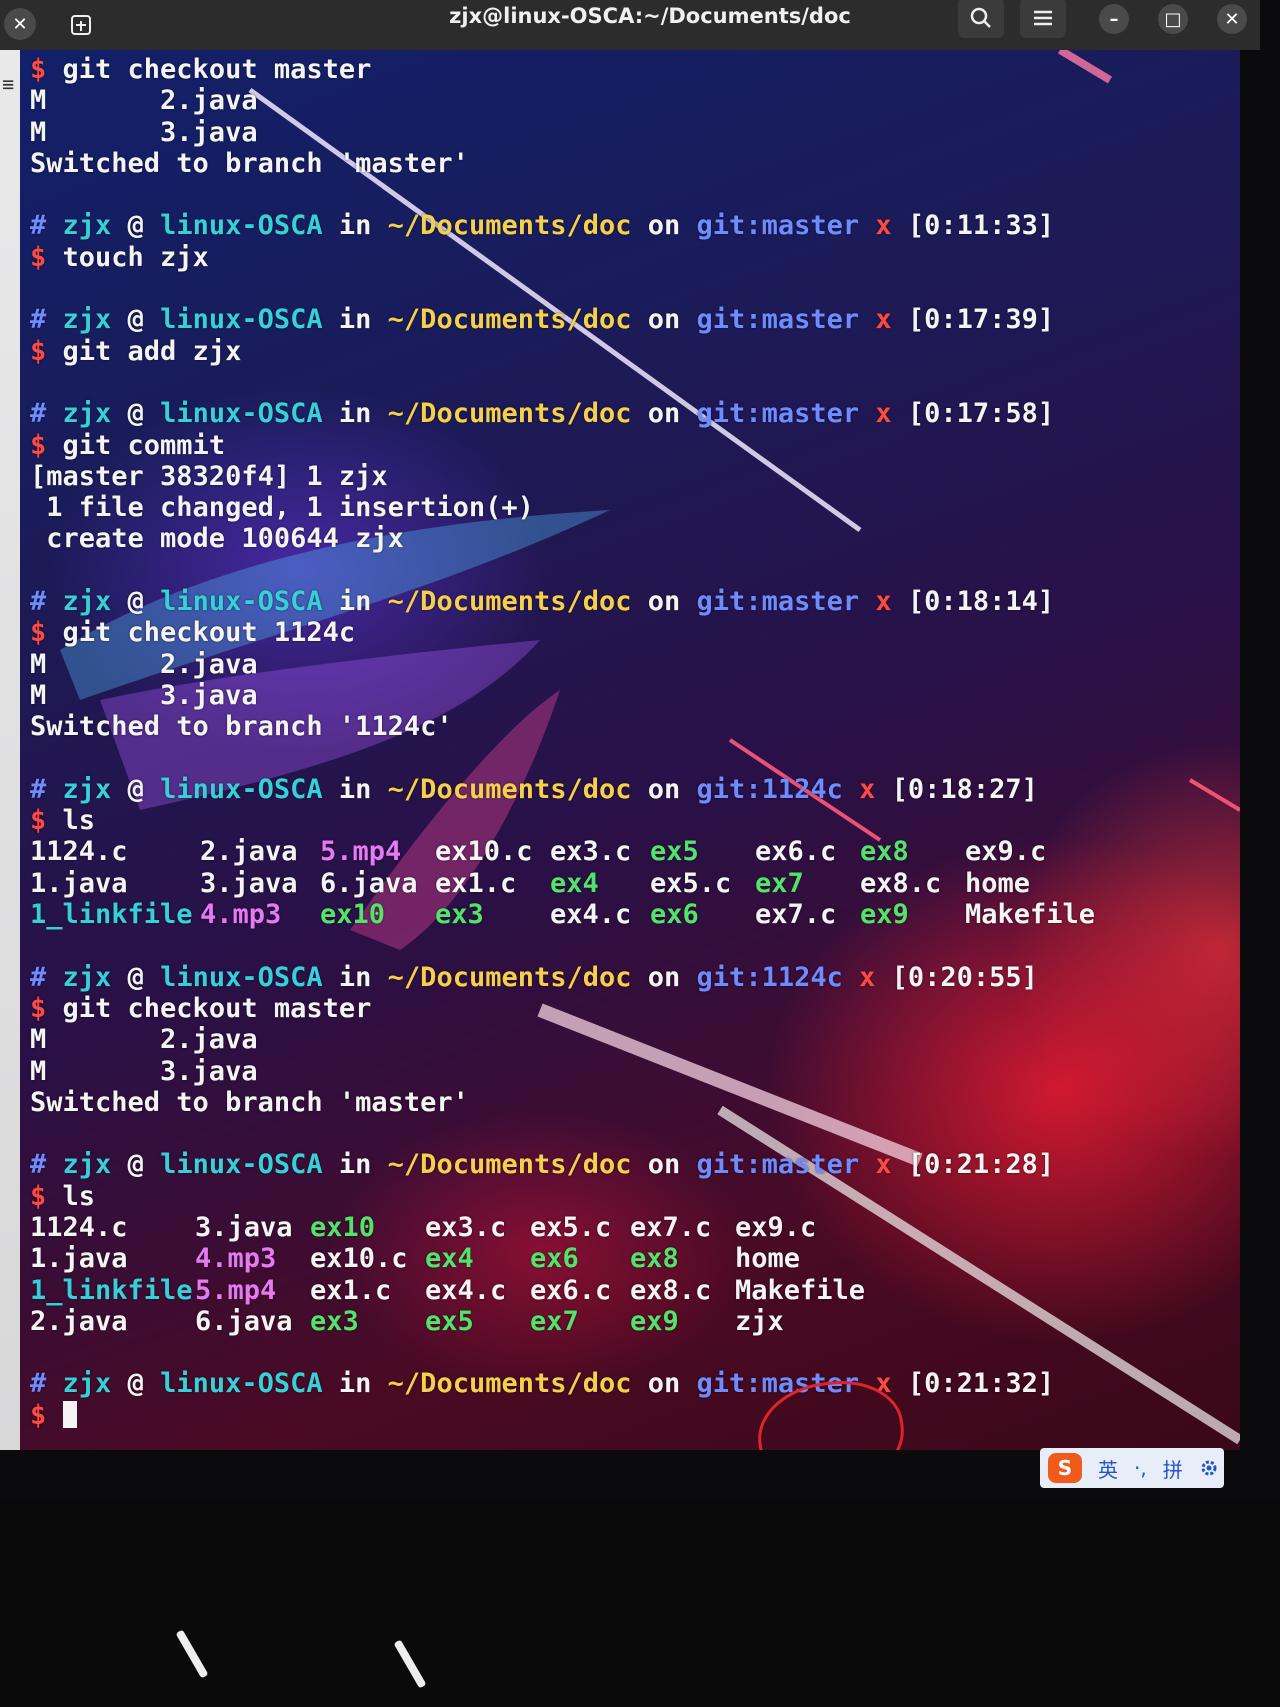 The width and height of the screenshot is (1280, 1707). Describe the element at coordinates (635, 1321) in the screenshot. I see `ls-output-row: 2.java 6.java ex3 ex5 ex7 ex9 zjx` at that location.